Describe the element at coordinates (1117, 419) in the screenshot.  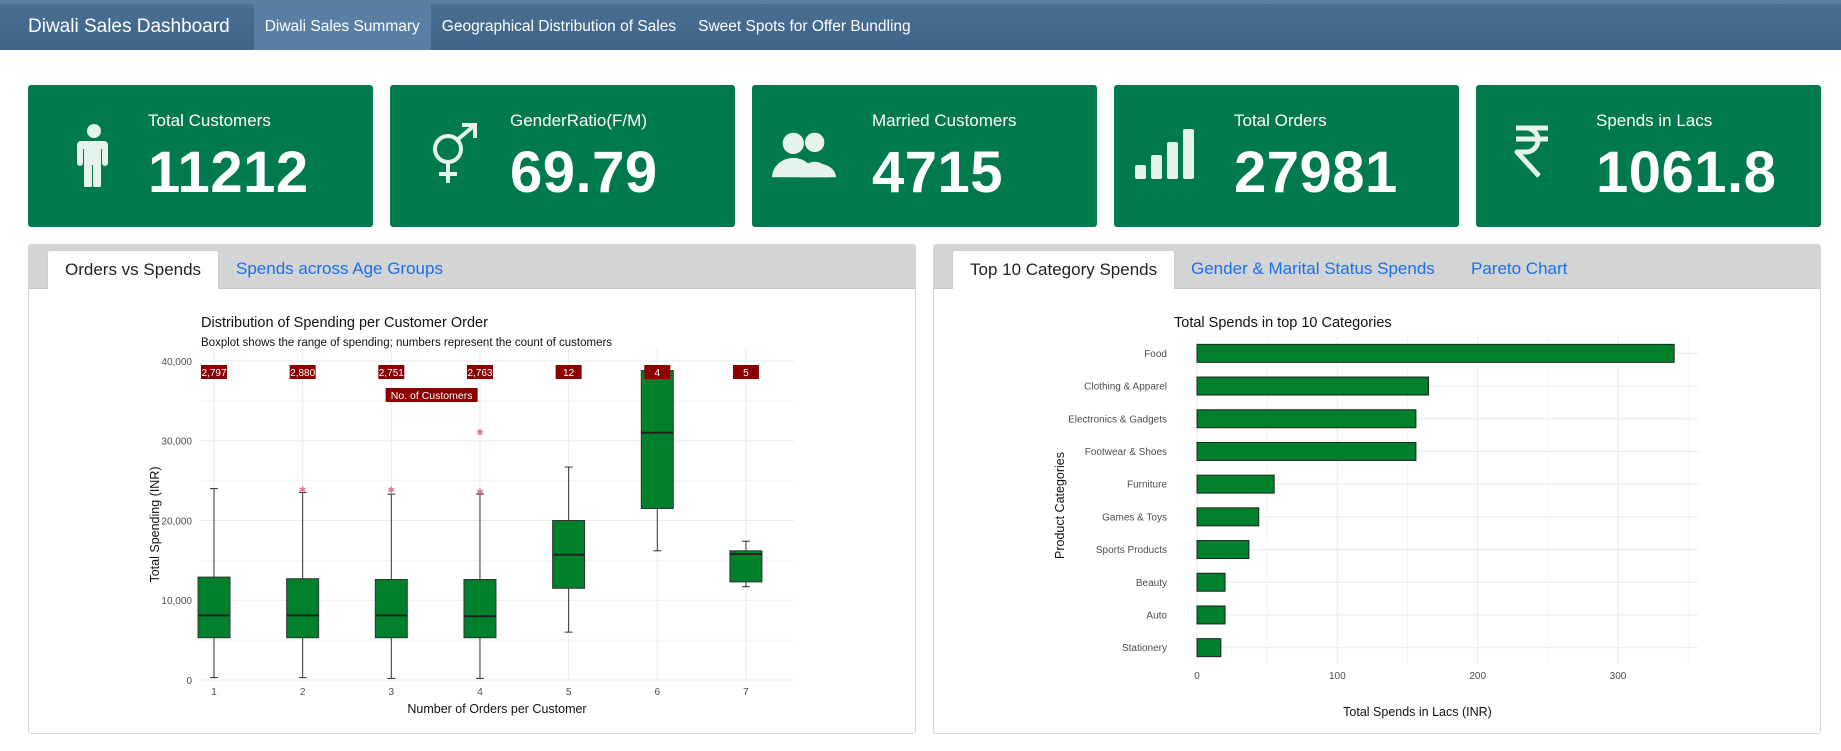
I see `y-tick-label: Electronics & Gadgets` at that location.